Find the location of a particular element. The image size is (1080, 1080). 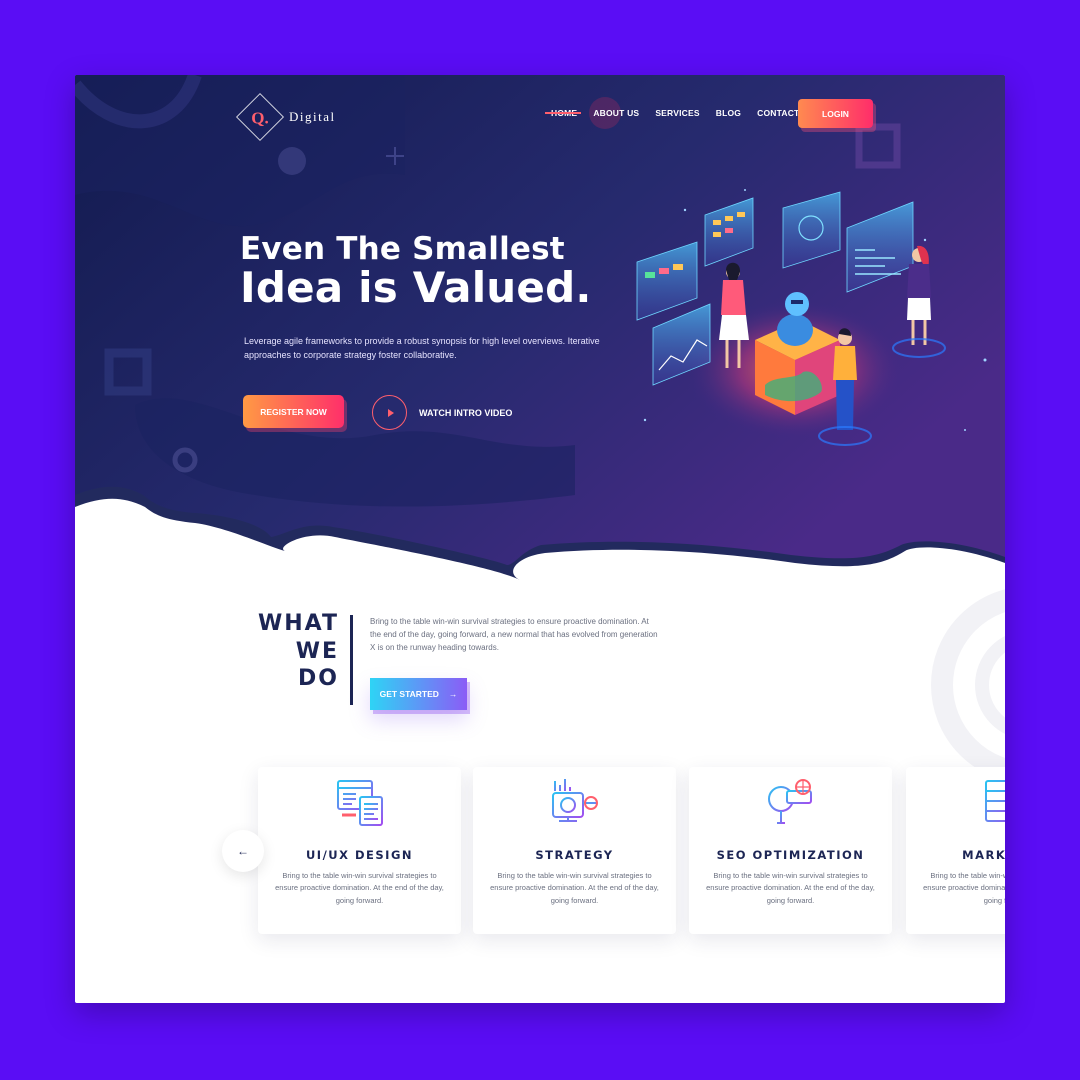

logo-letter: Q. is located at coordinates (260, 118).